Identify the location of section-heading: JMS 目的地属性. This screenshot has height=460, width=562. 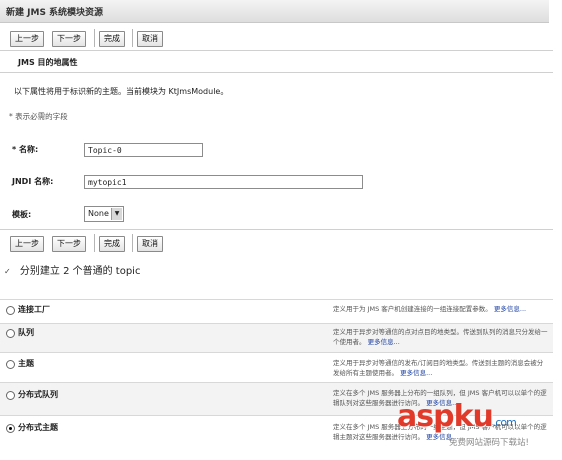
(48, 62).